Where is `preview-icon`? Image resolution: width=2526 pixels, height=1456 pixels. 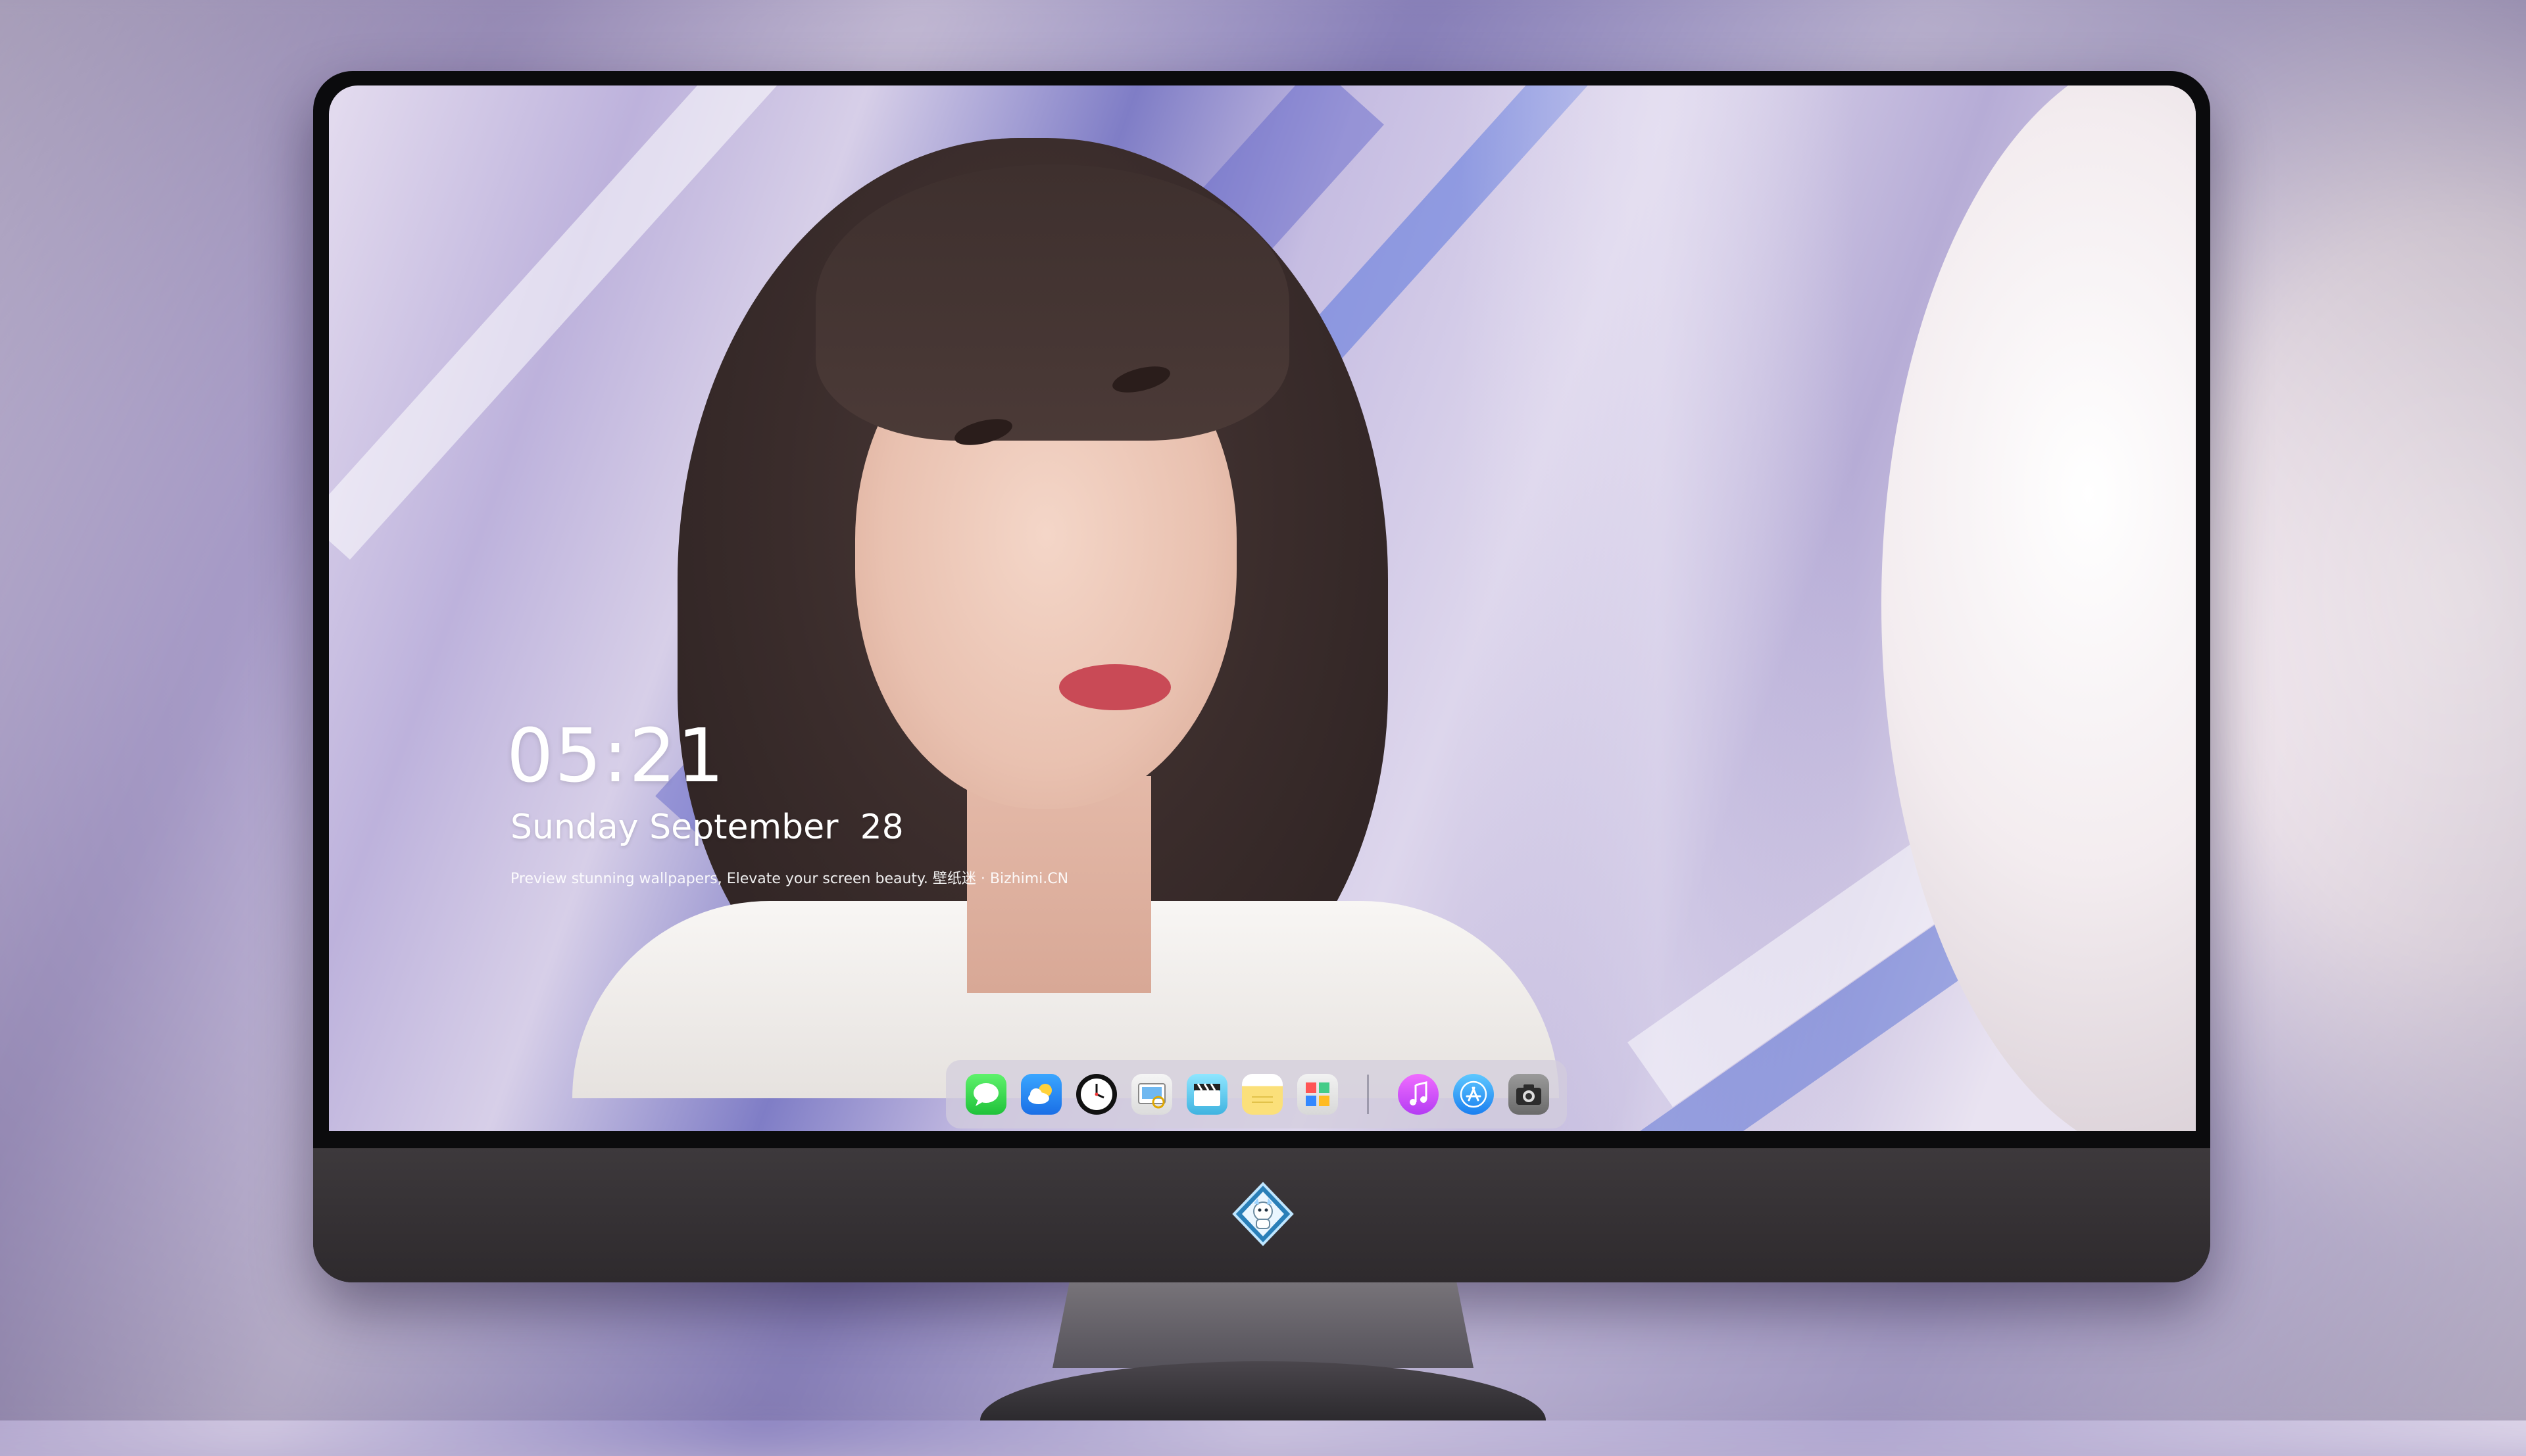
preview-icon is located at coordinates (1151, 1094).